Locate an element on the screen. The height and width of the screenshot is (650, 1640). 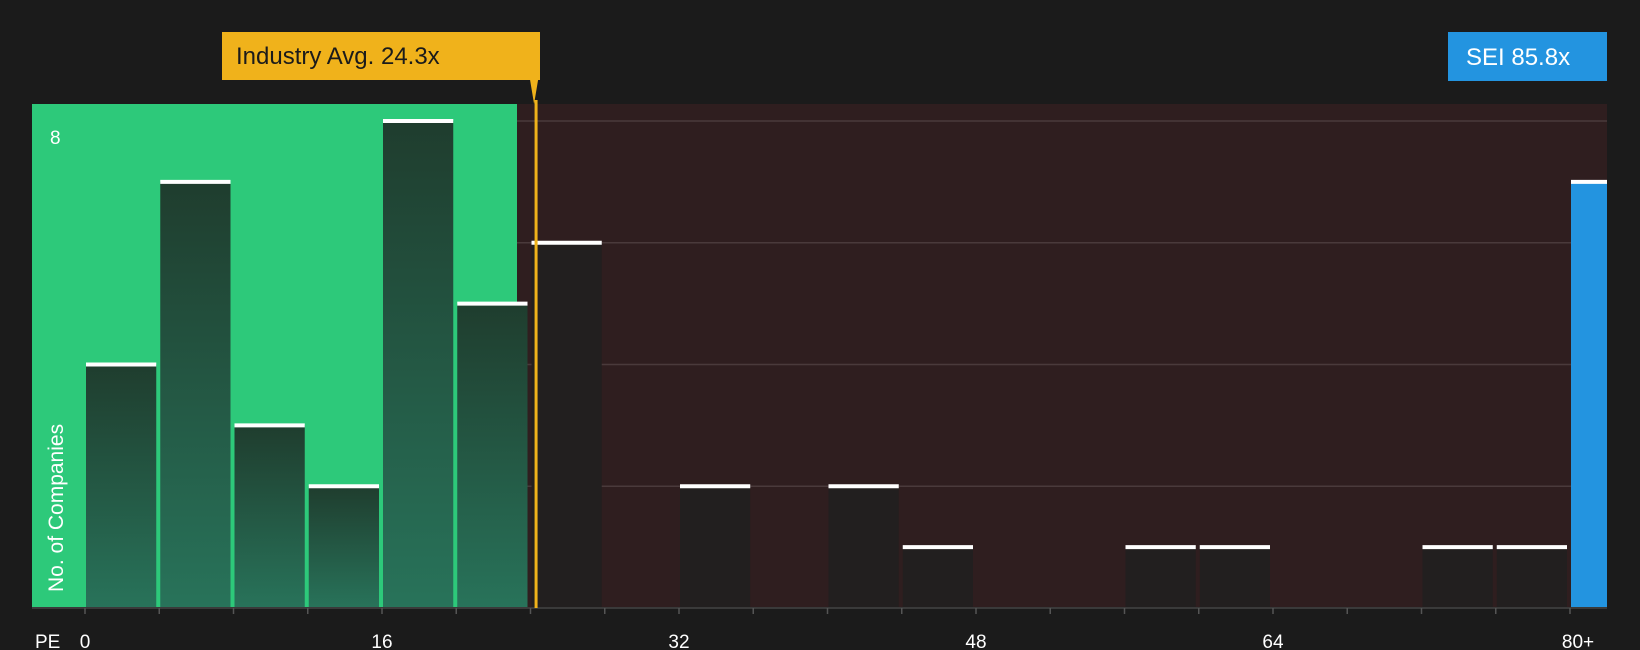
x-tick-label: 48 is located at coordinates (975, 641).